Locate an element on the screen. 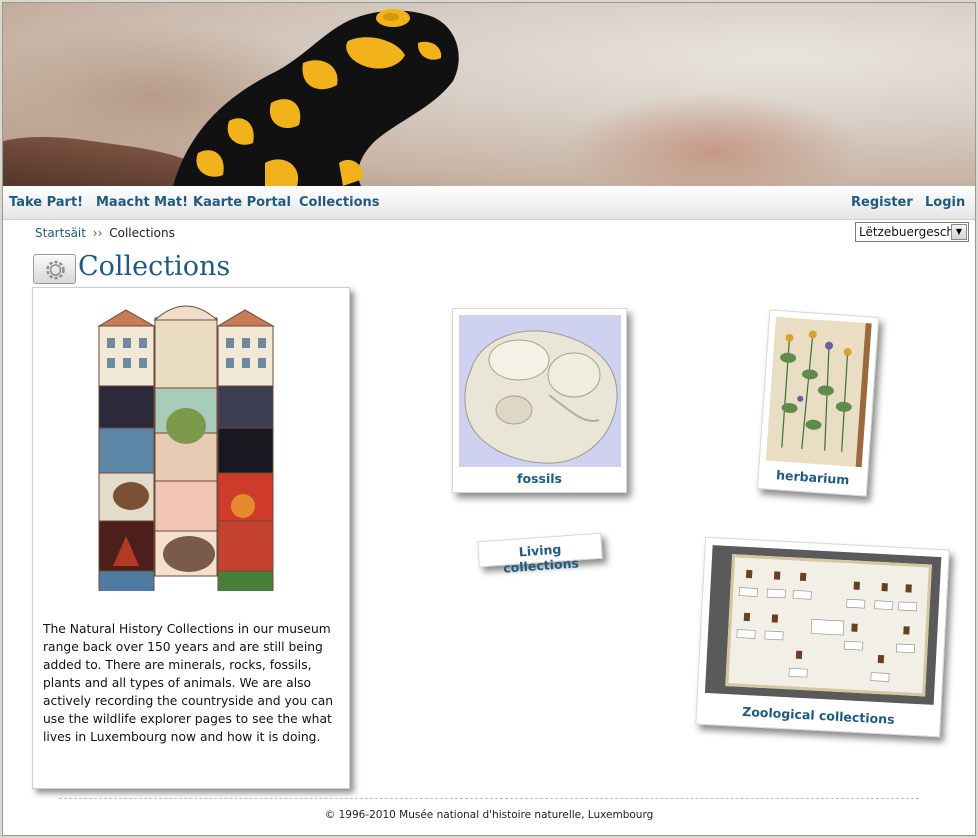 The height and width of the screenshot is (838, 978). nav-kaarte-portal: Kaarte Portal is located at coordinates (242, 202).